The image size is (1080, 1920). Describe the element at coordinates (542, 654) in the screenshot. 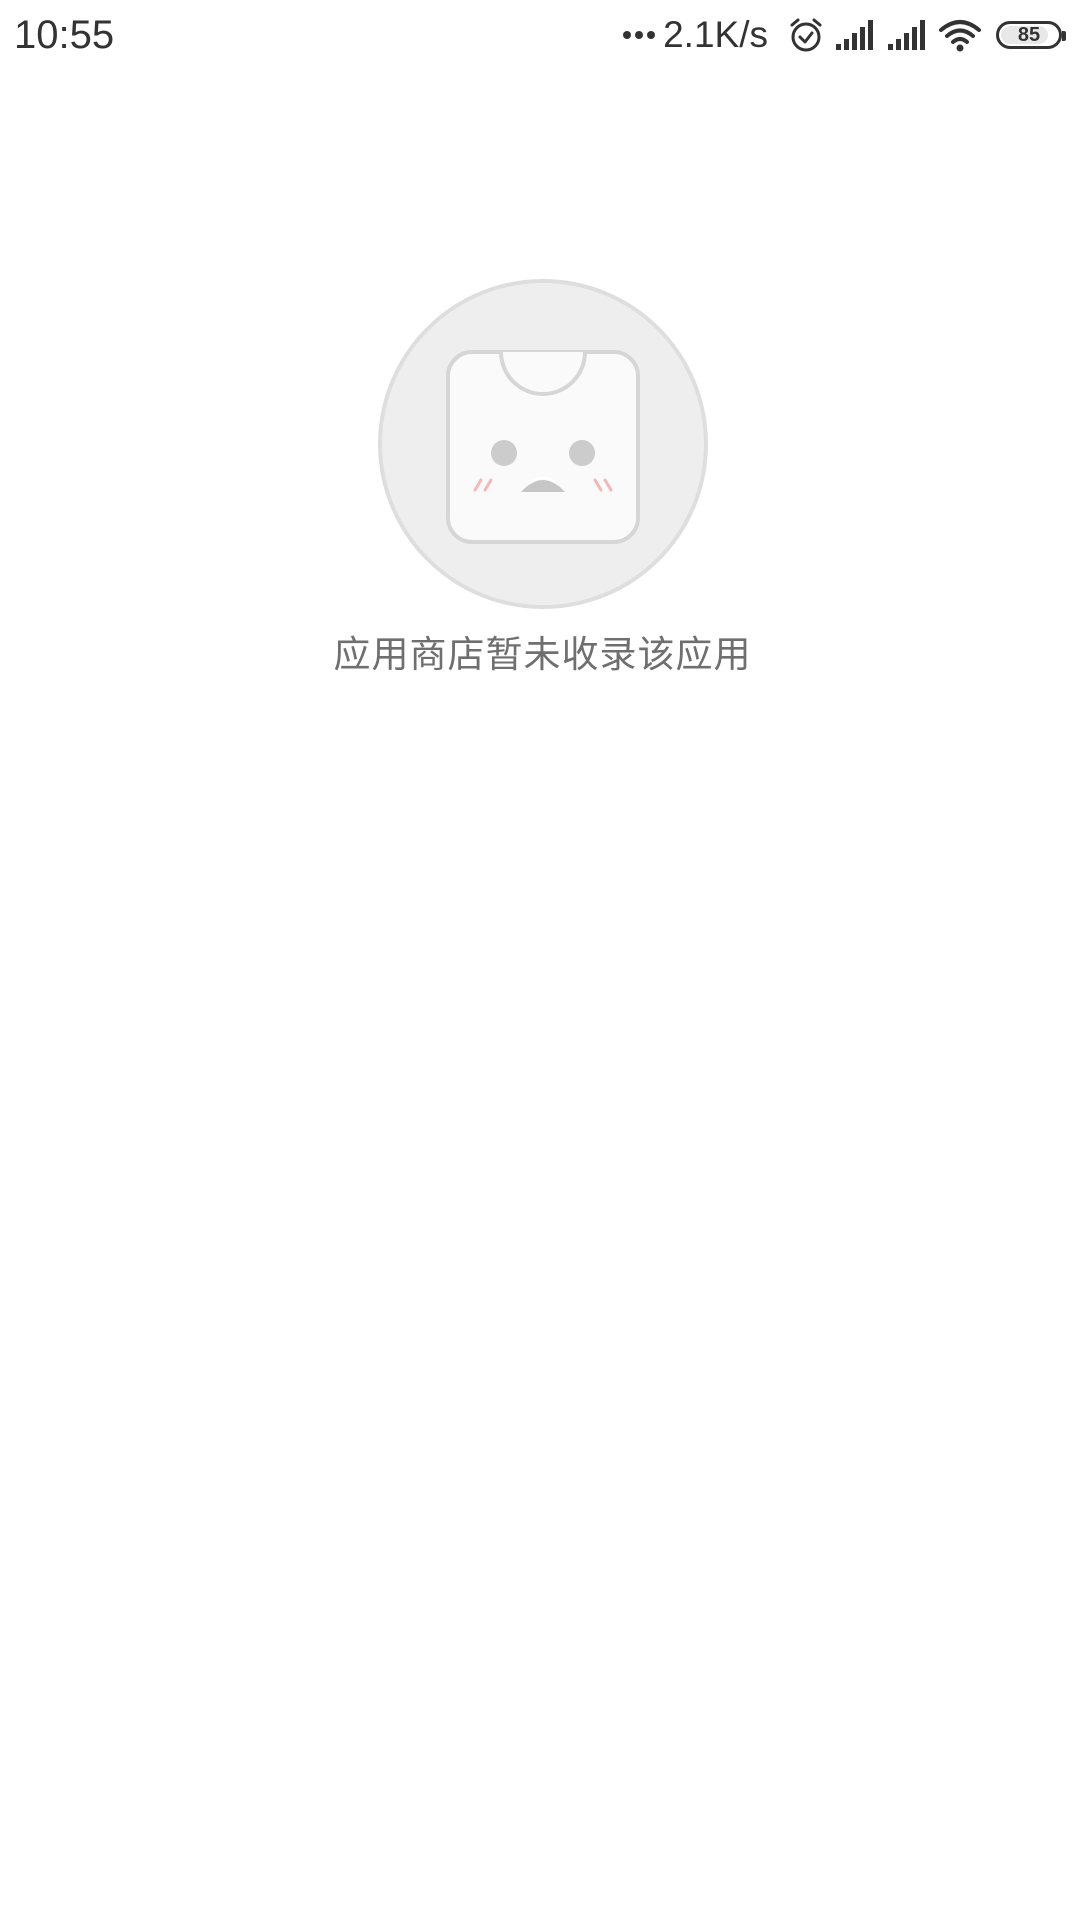

I see `empty-state-message: 应用商店暂未收录该应用` at that location.